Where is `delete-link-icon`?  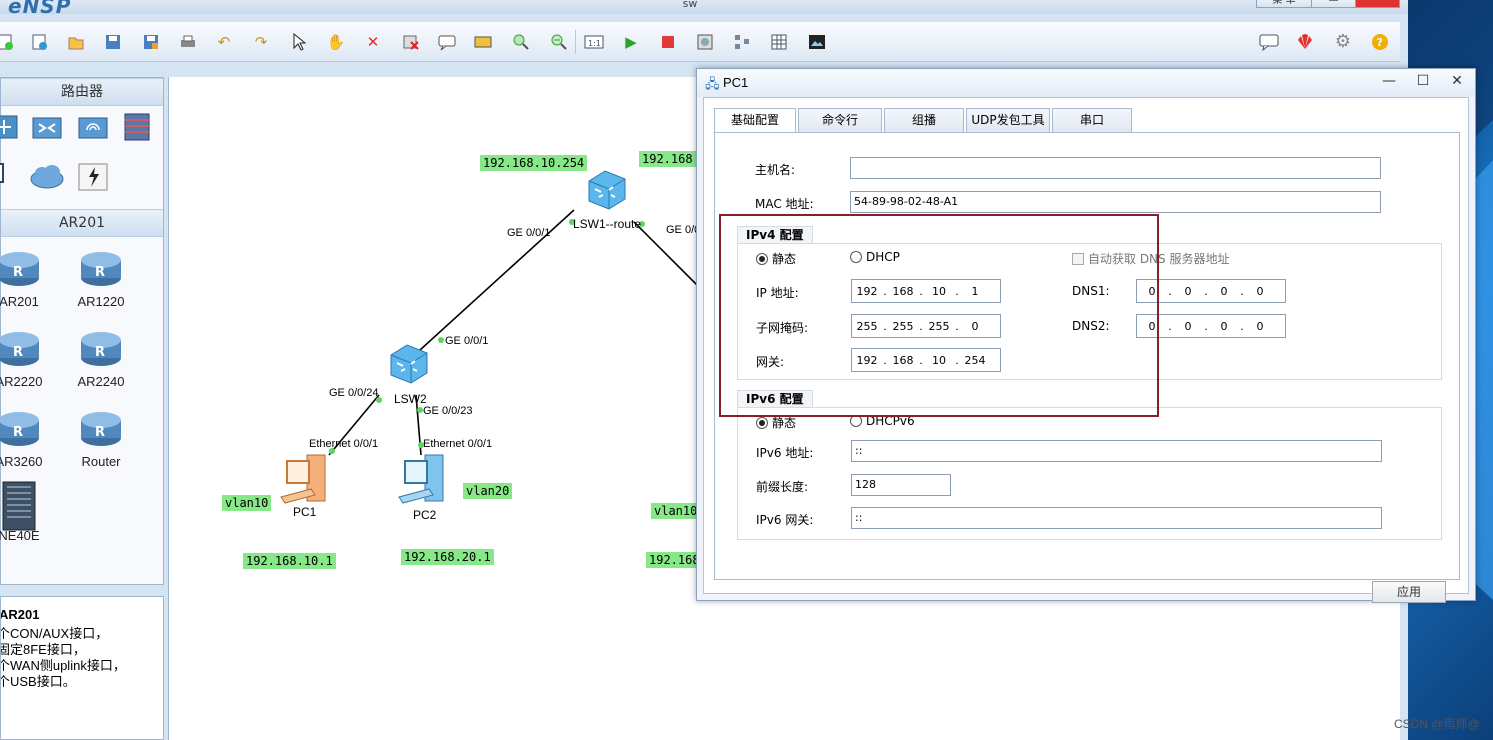
delete-link-icon is located at coordinates (411, 42).